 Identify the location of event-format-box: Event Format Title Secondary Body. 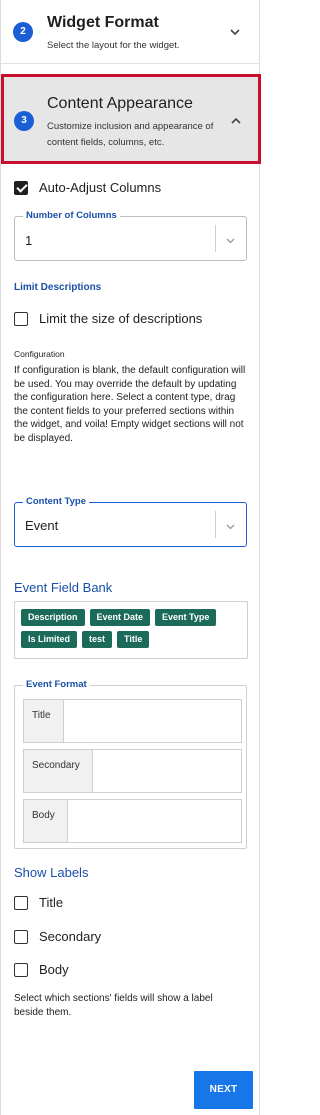
(130, 764).